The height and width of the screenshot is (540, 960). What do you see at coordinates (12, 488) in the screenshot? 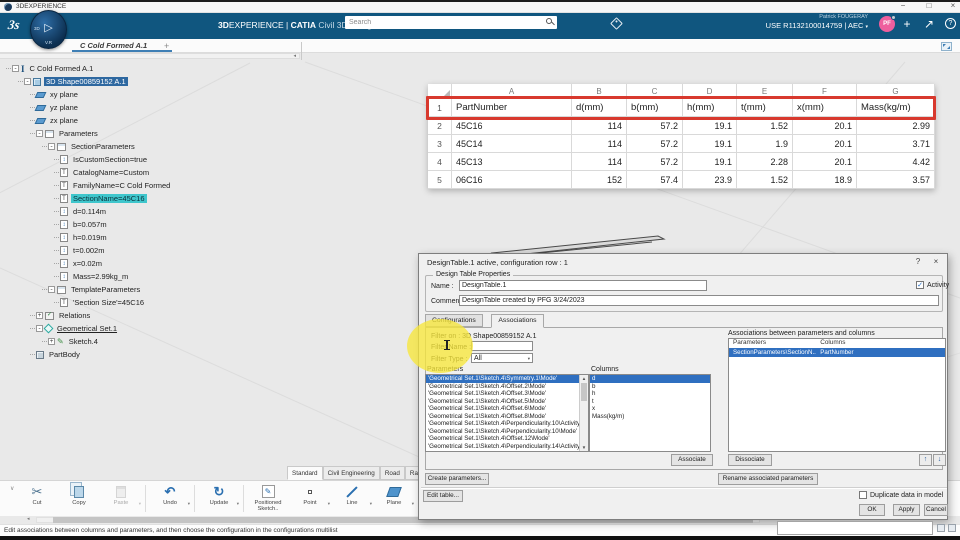
I see `collapse-toolbar-icon: ∨` at bounding box center [12, 488].